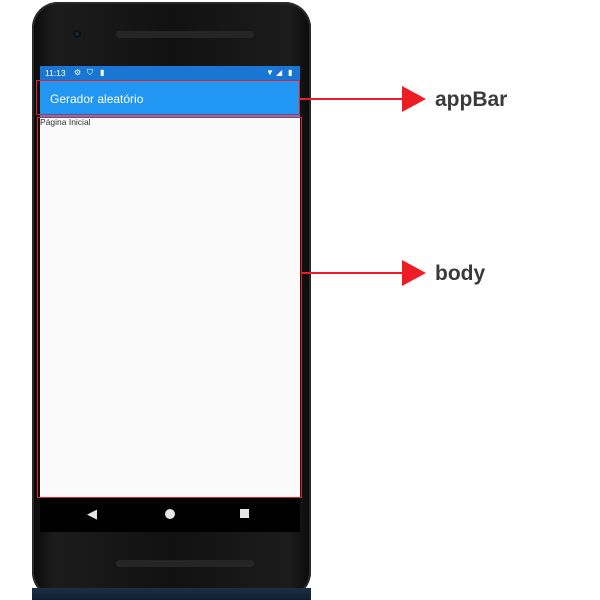  Describe the element at coordinates (171, 594) in the screenshot. I see `phone-background-strip` at that location.